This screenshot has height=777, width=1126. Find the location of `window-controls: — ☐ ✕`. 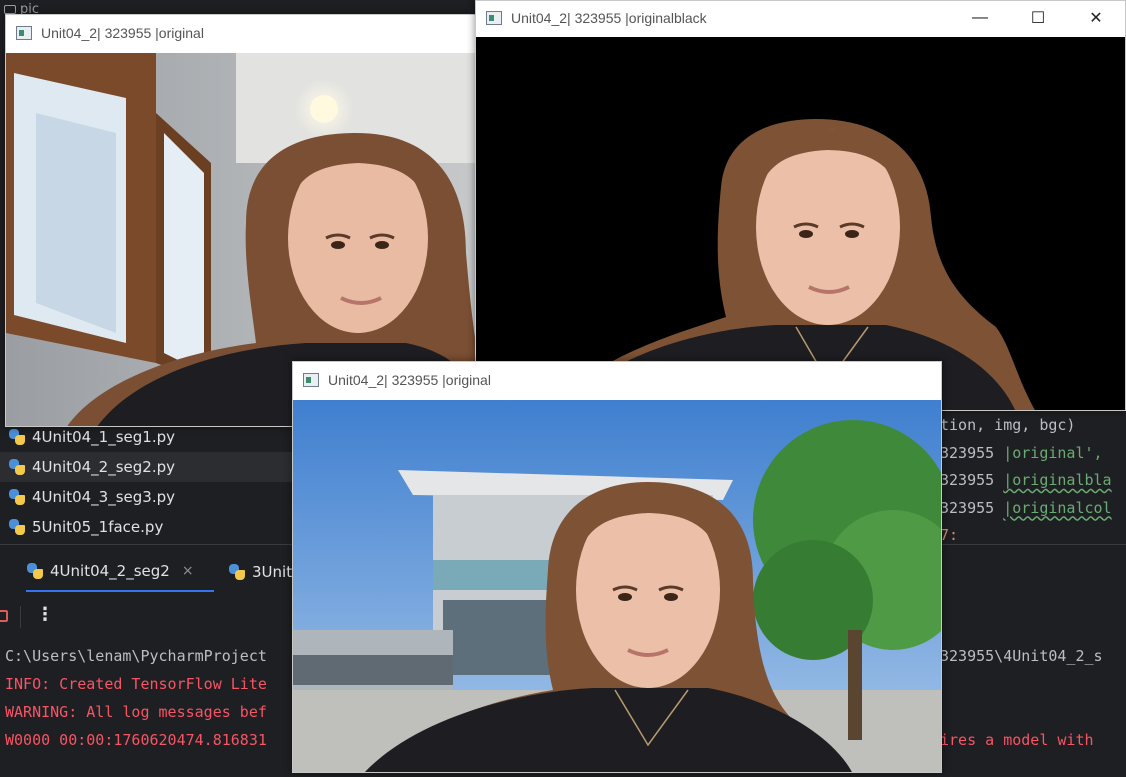

window-controls: — ☐ ✕ is located at coordinates (1038, 18).